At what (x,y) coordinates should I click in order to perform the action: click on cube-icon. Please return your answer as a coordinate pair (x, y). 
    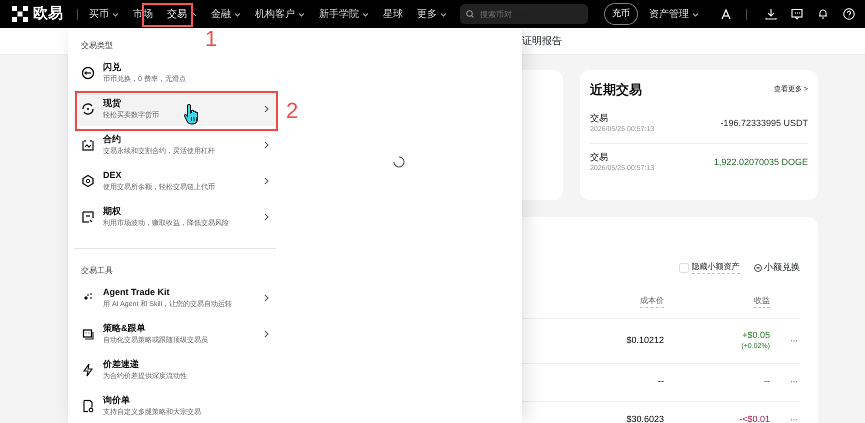
    Looking at the image, I should click on (88, 181).